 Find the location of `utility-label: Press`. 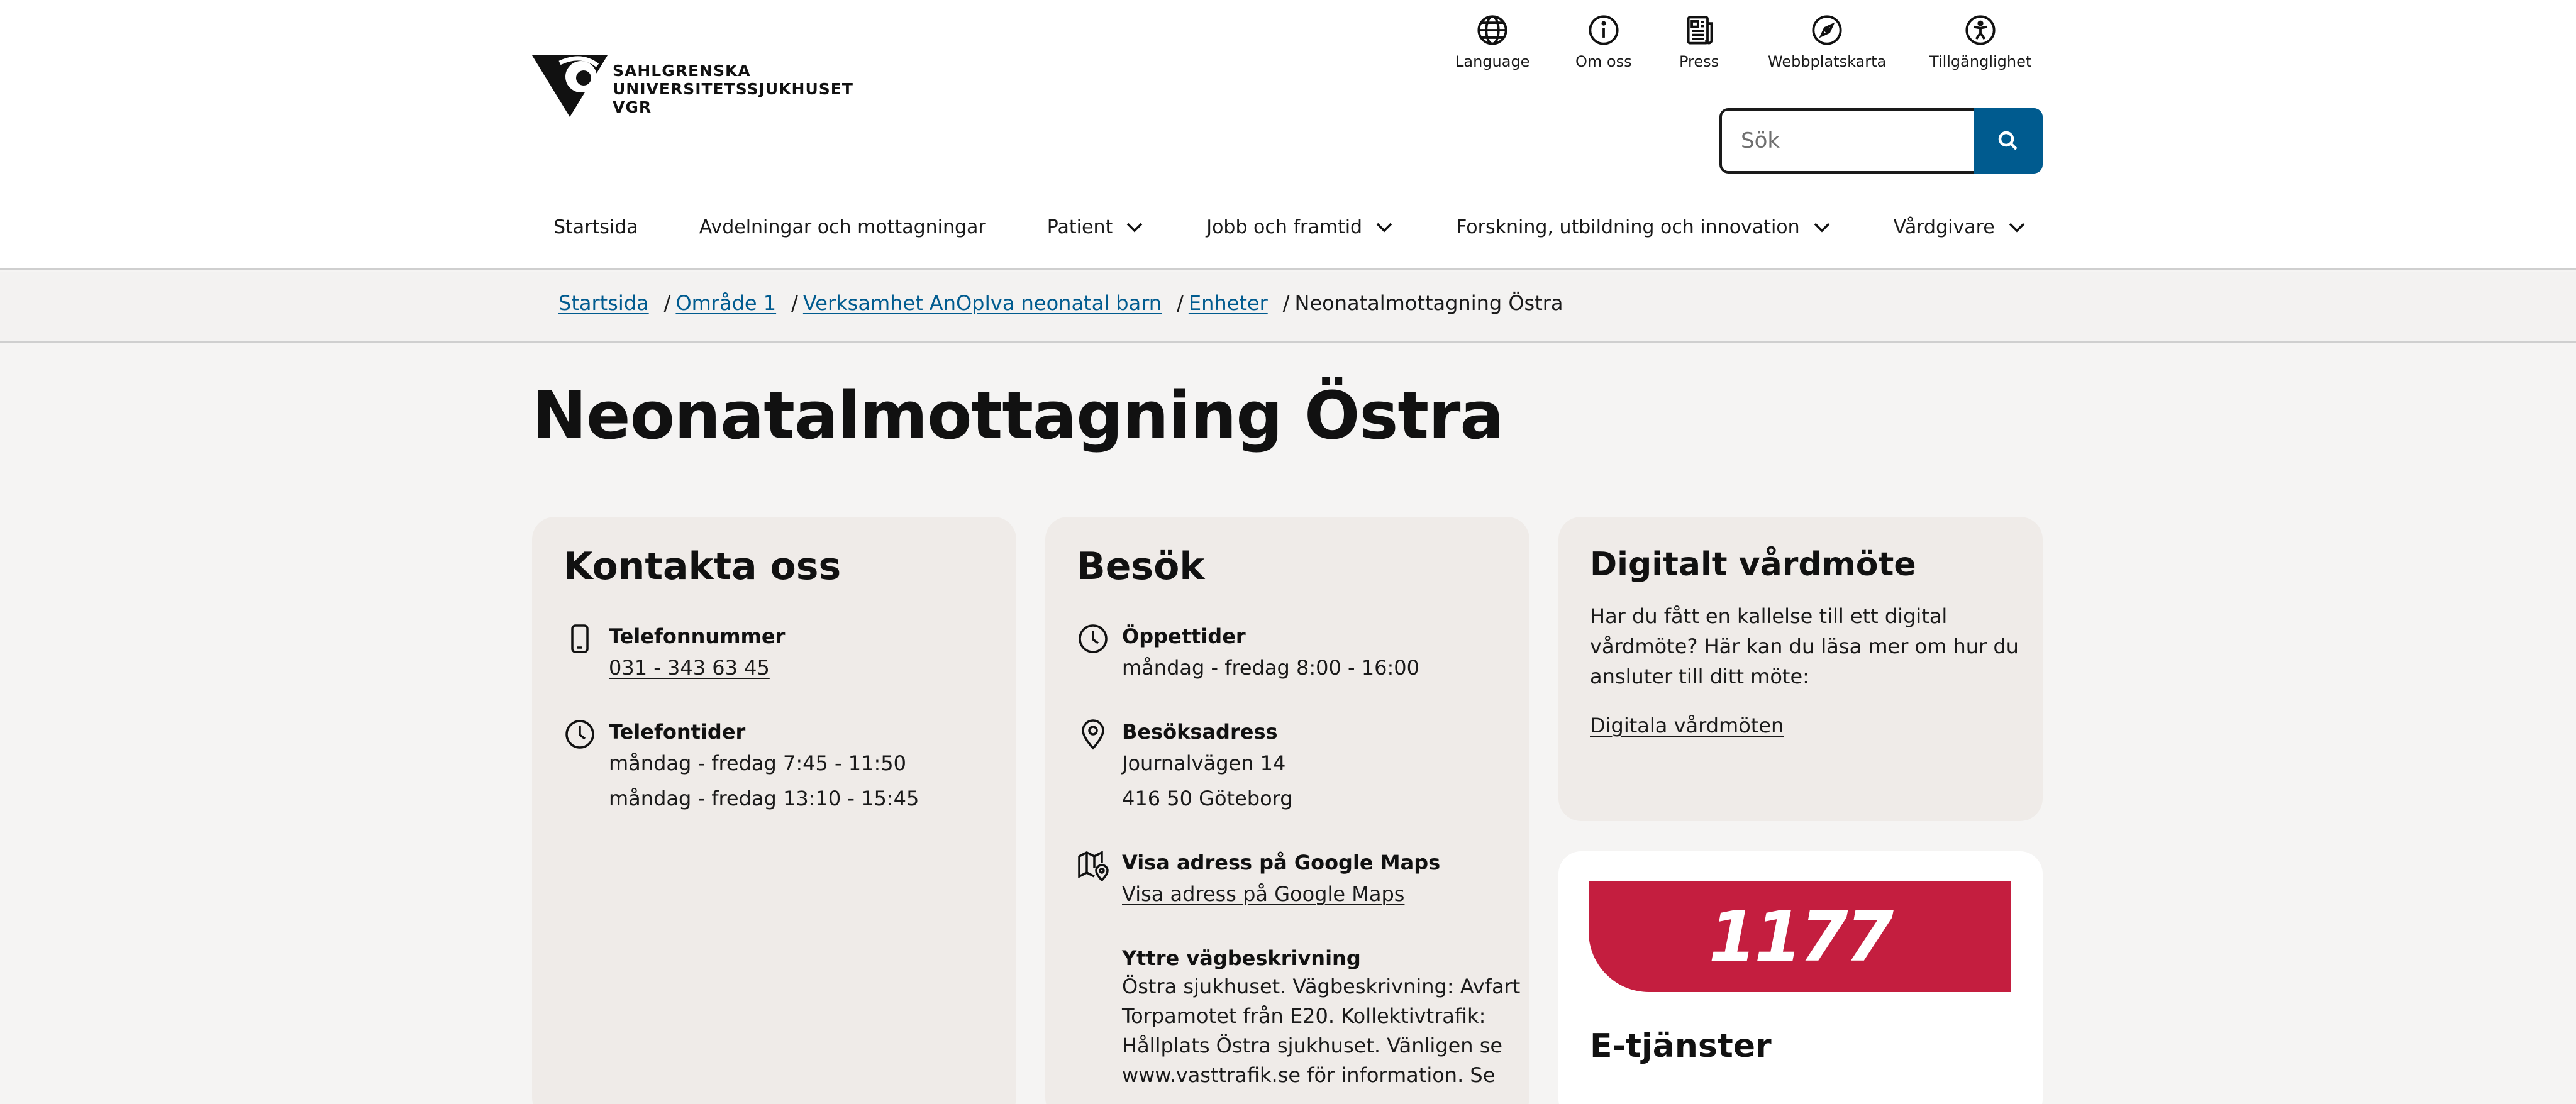

utility-label: Press is located at coordinates (1699, 62).